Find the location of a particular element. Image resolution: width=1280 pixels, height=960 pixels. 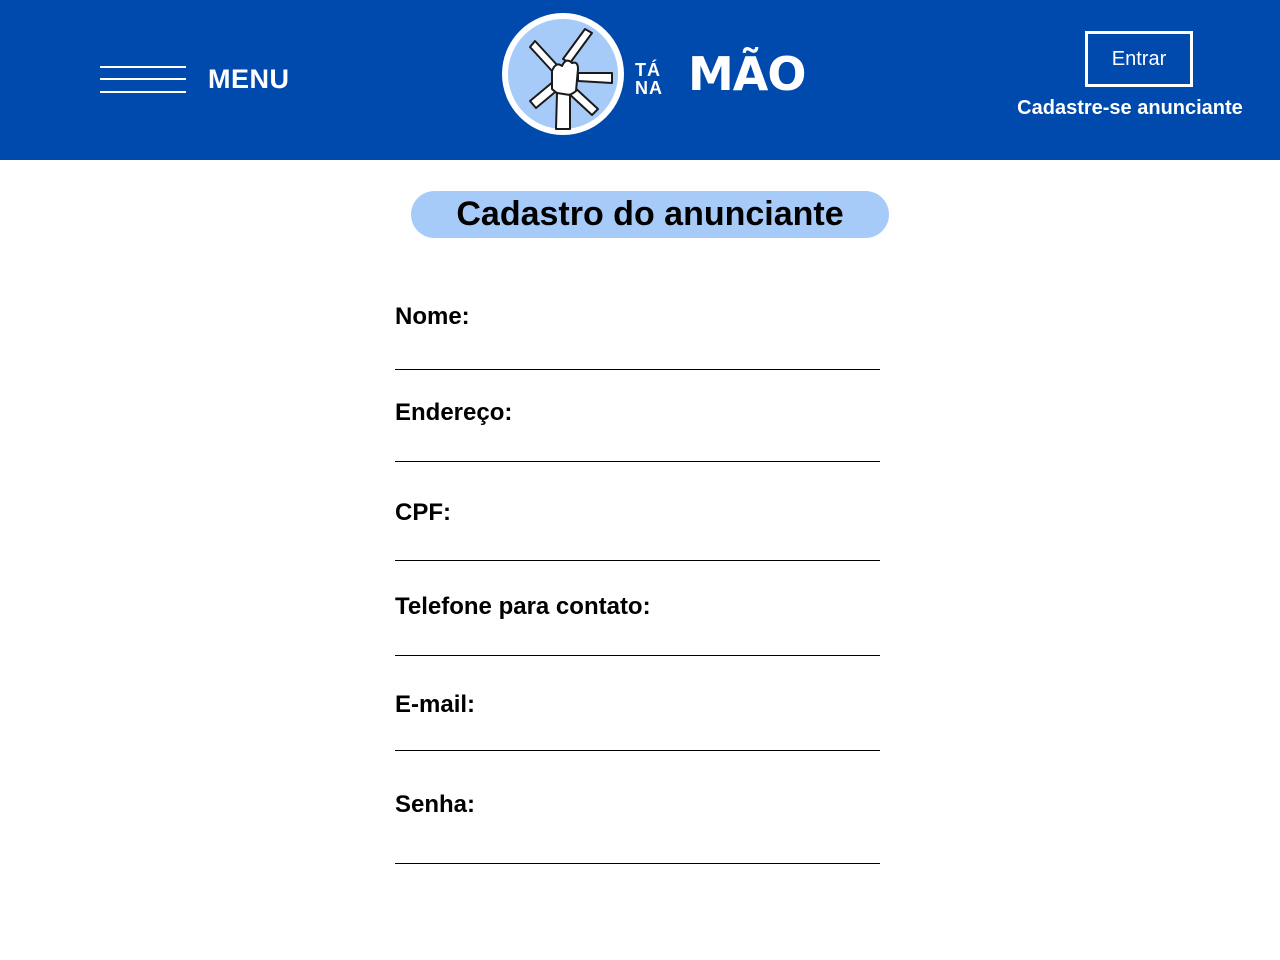

phone-input is located at coordinates (637, 641).